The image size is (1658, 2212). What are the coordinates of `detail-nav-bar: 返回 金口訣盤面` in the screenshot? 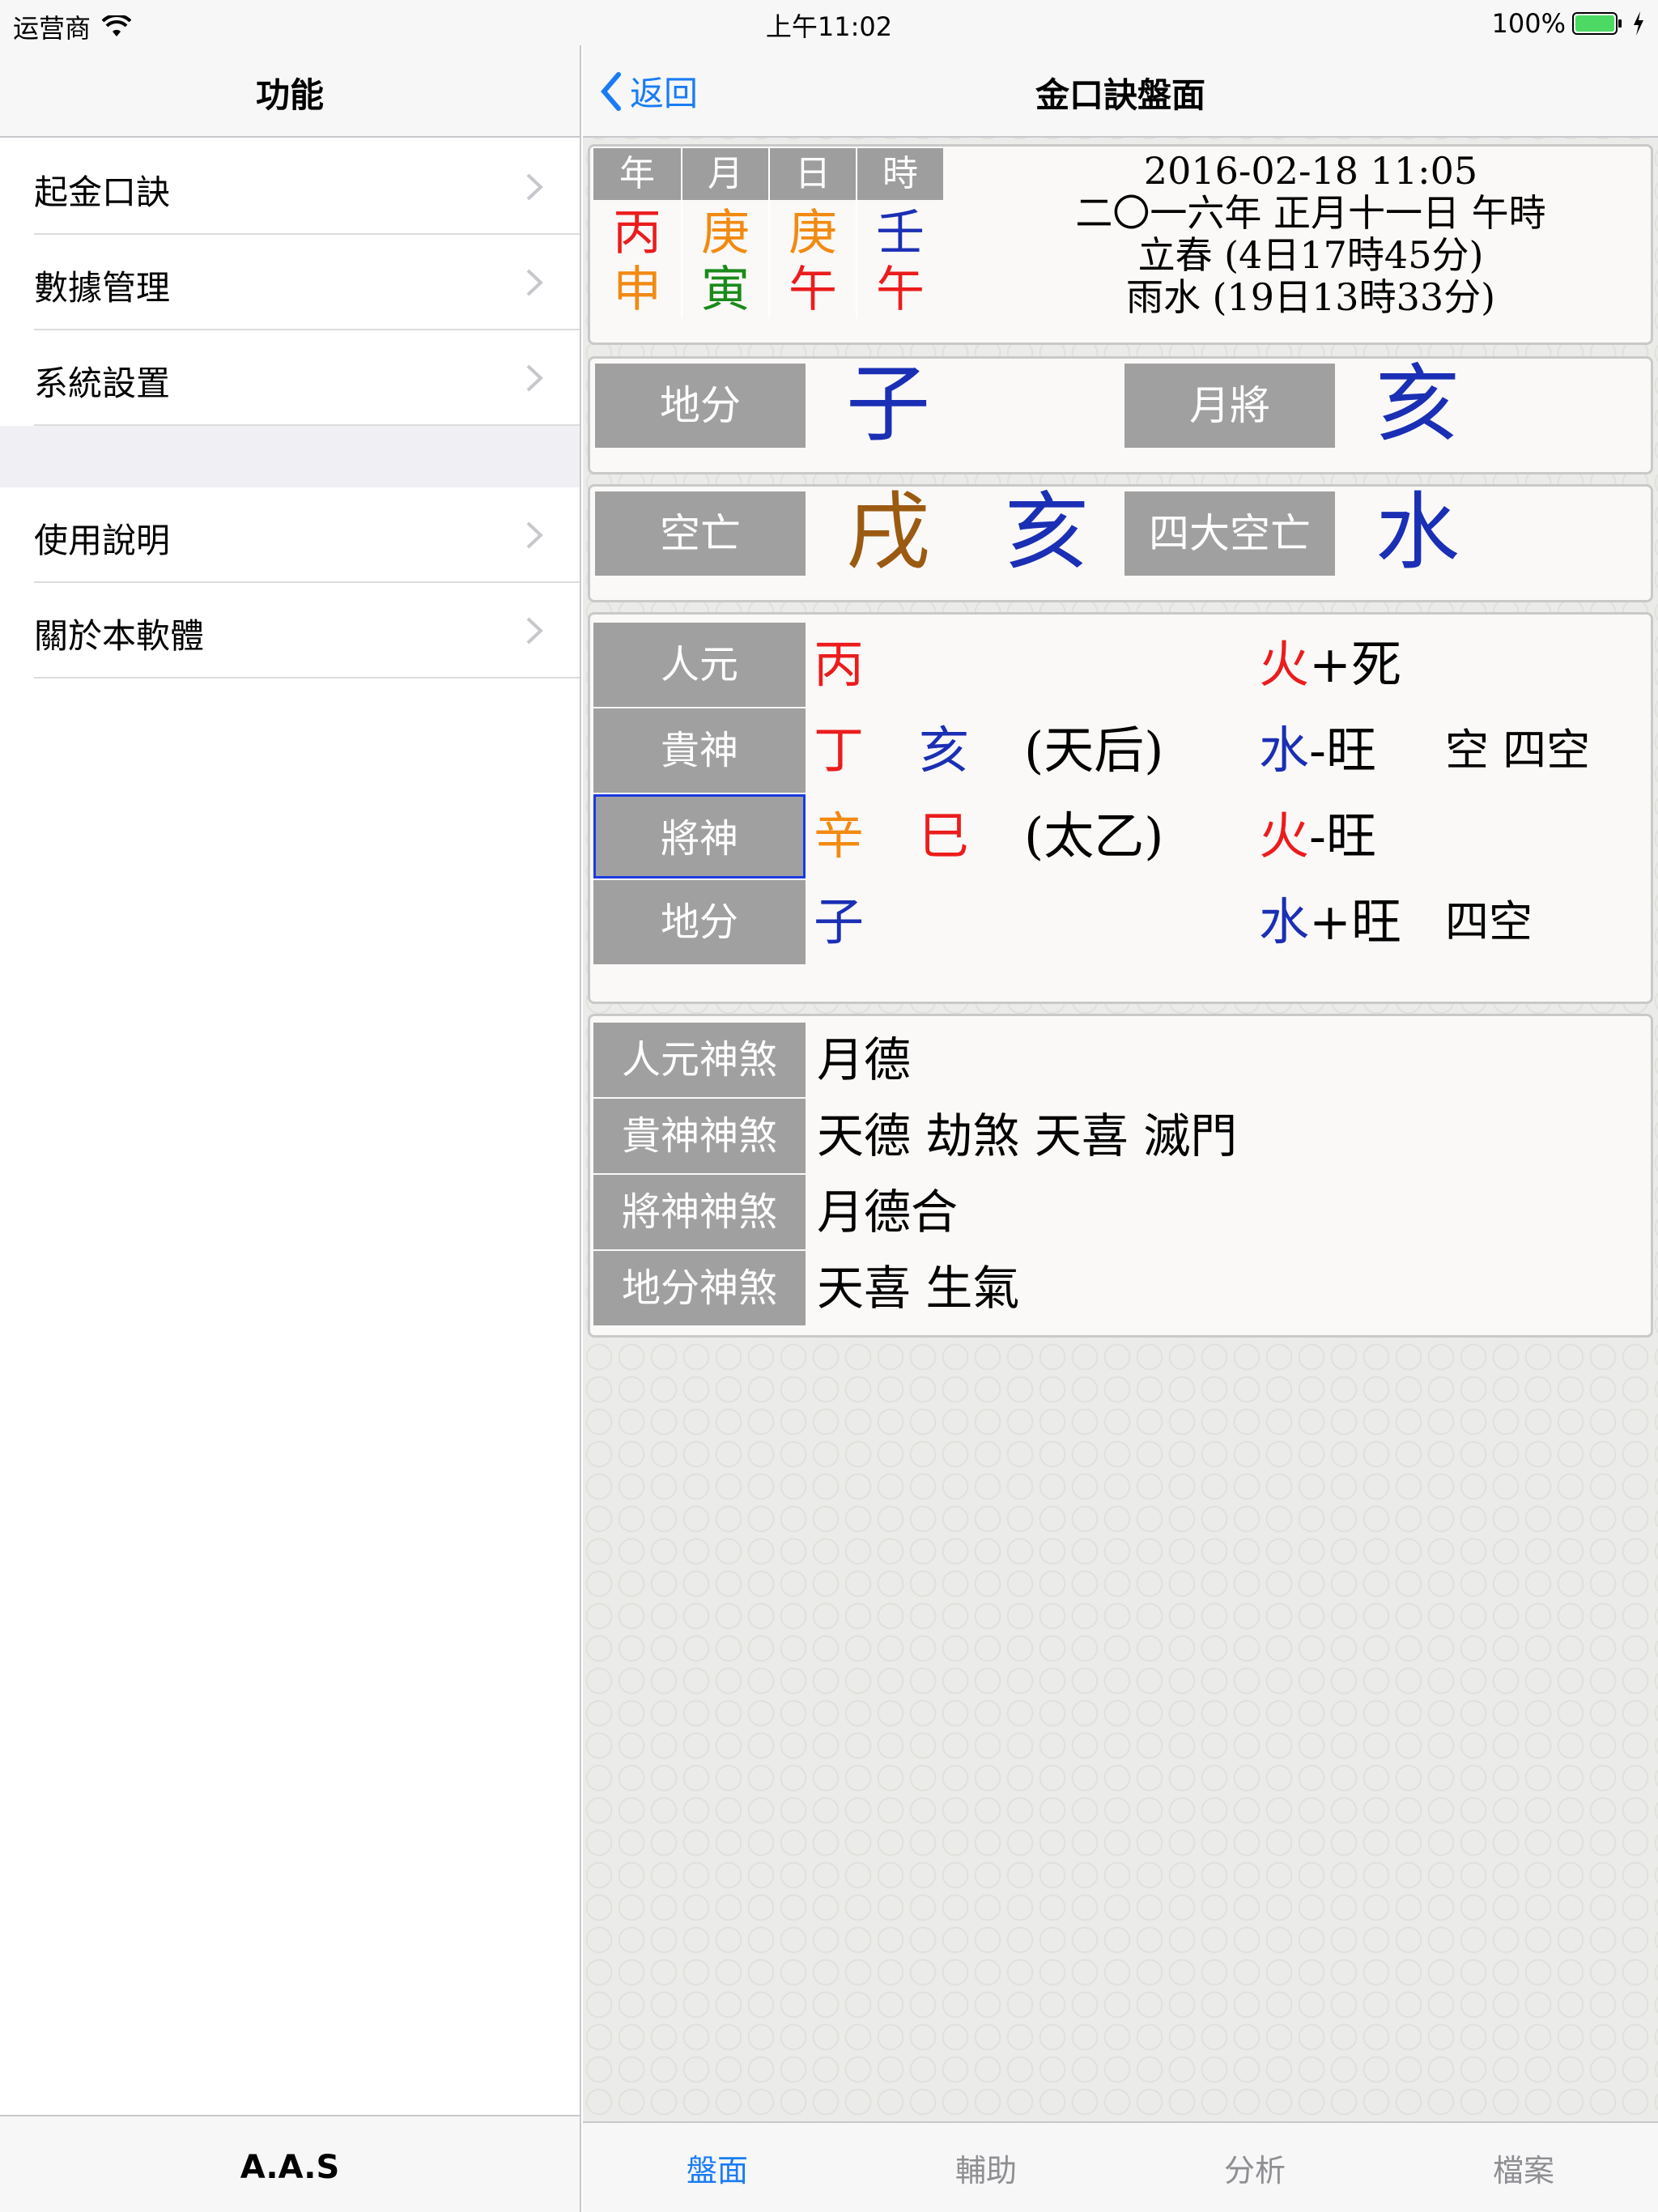 It's located at (1120, 92).